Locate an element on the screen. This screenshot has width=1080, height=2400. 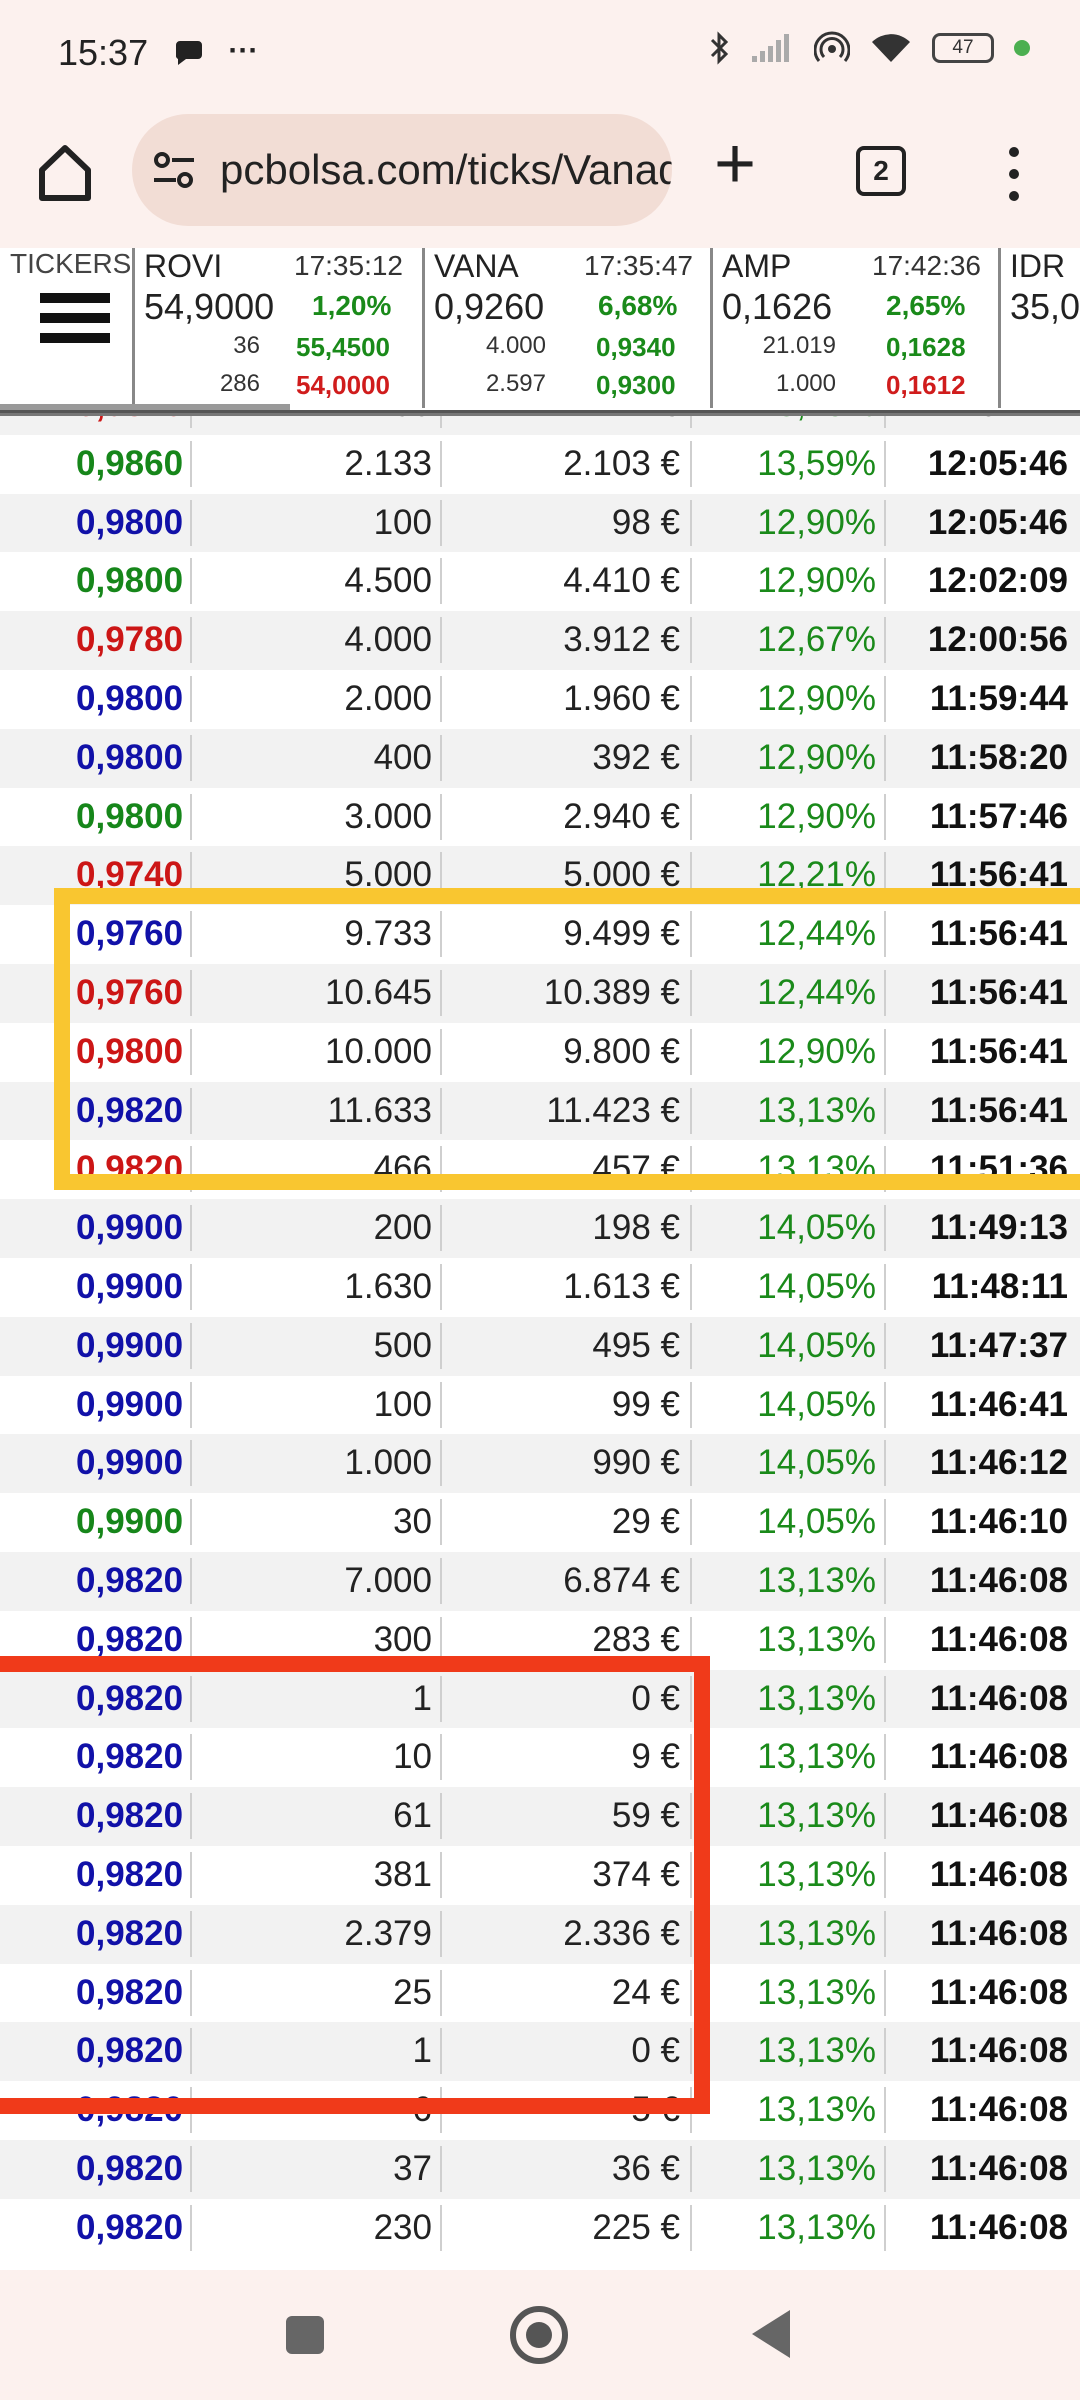
new-tab-plus-icon: + is located at coordinates (735, 164).